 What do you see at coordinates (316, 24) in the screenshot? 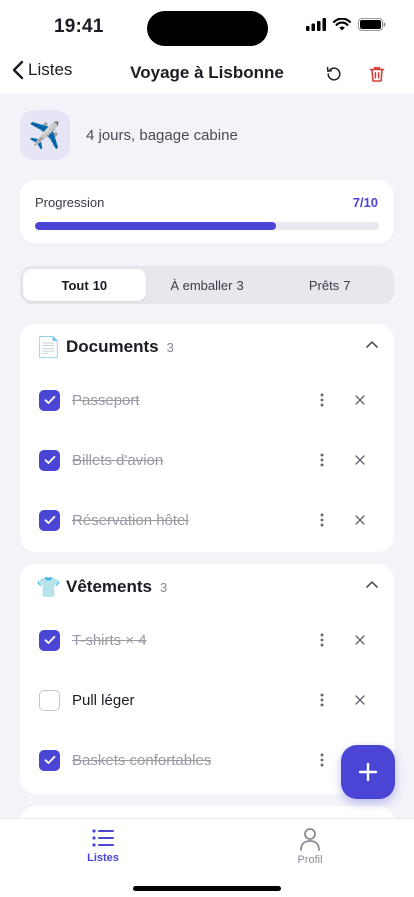
I see `cellular-signal-icon` at bounding box center [316, 24].